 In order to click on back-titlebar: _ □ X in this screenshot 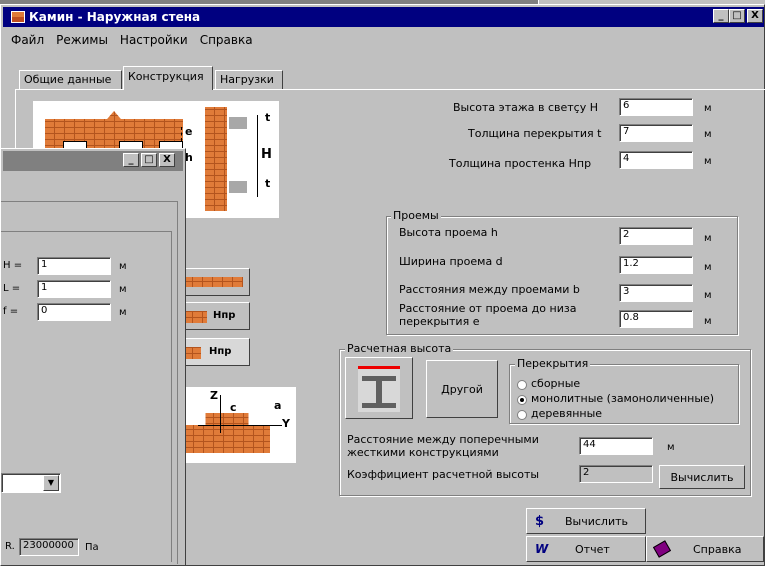, I will do `click(93, 161)`.